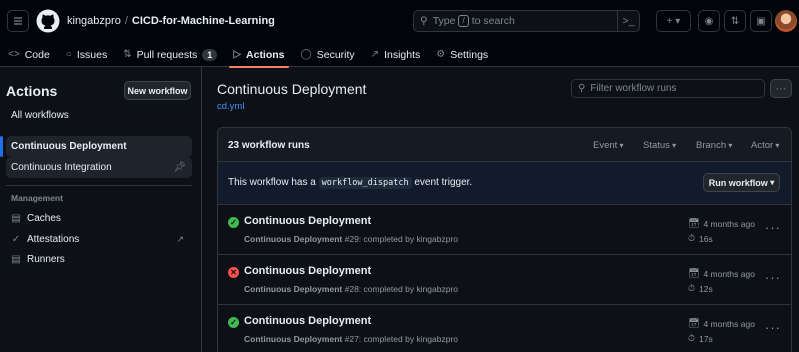 Image resolution: width=799 pixels, height=352 pixels. I want to click on sidebar-item-all-workflows: All workflows, so click(99, 115).